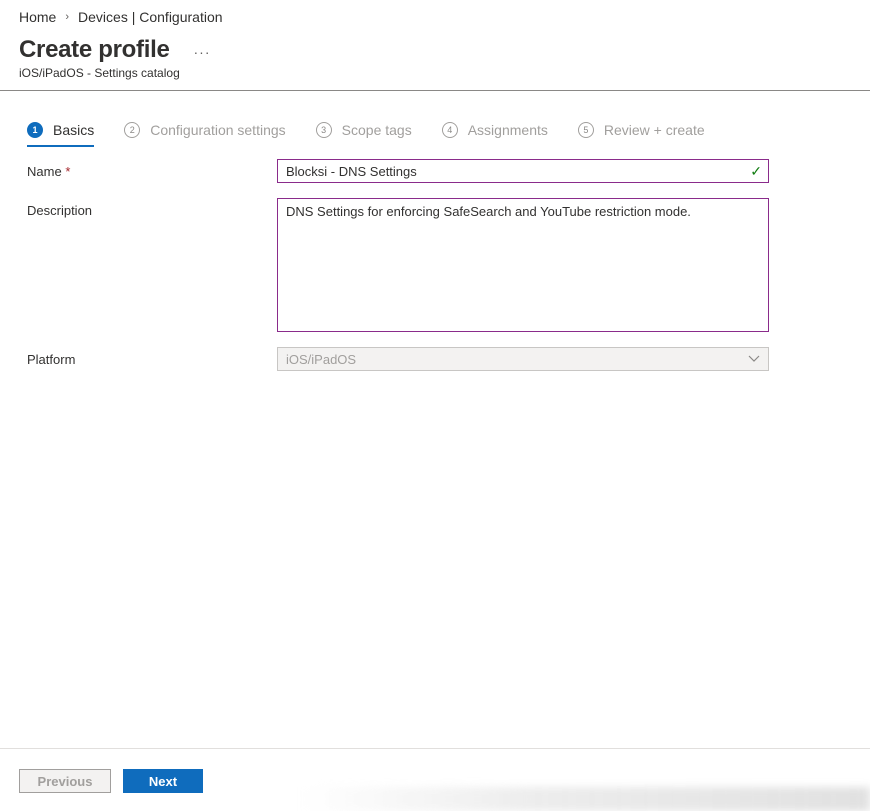 The width and height of the screenshot is (870, 811). Describe the element at coordinates (51, 359) in the screenshot. I see `platform-label: Platform` at that location.